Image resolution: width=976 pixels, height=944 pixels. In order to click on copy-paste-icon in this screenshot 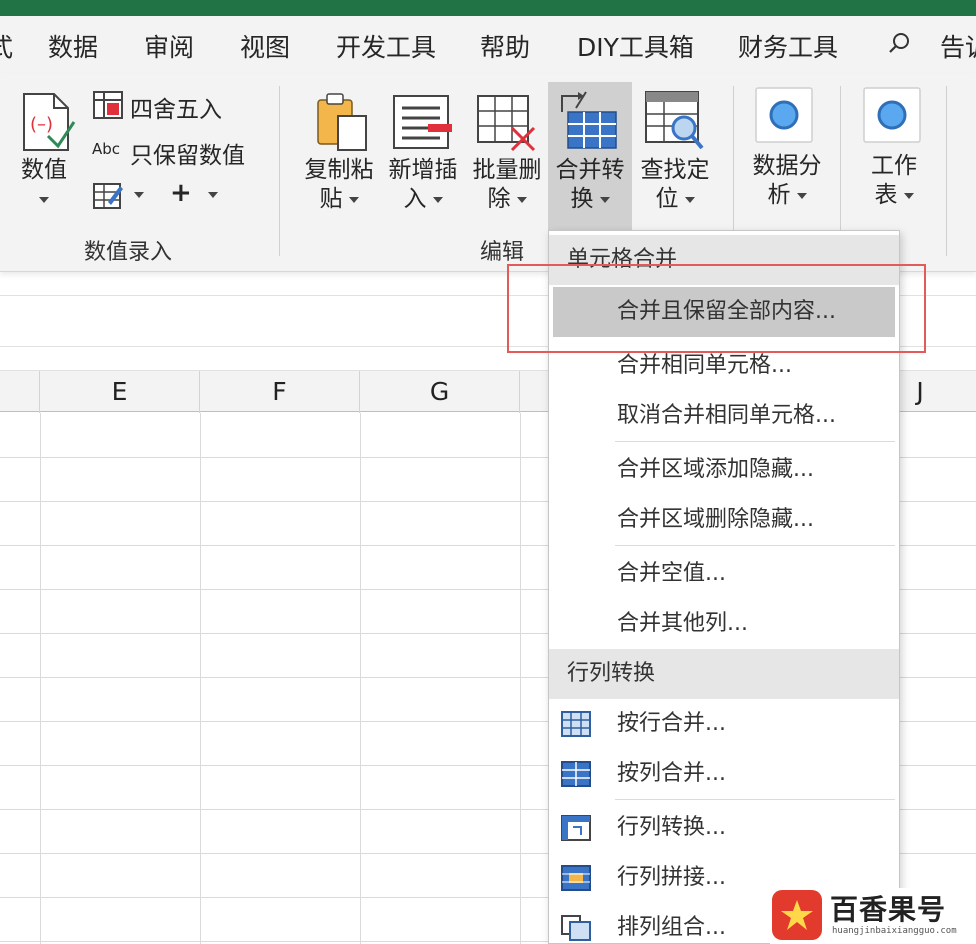, I will do `click(342, 122)`.